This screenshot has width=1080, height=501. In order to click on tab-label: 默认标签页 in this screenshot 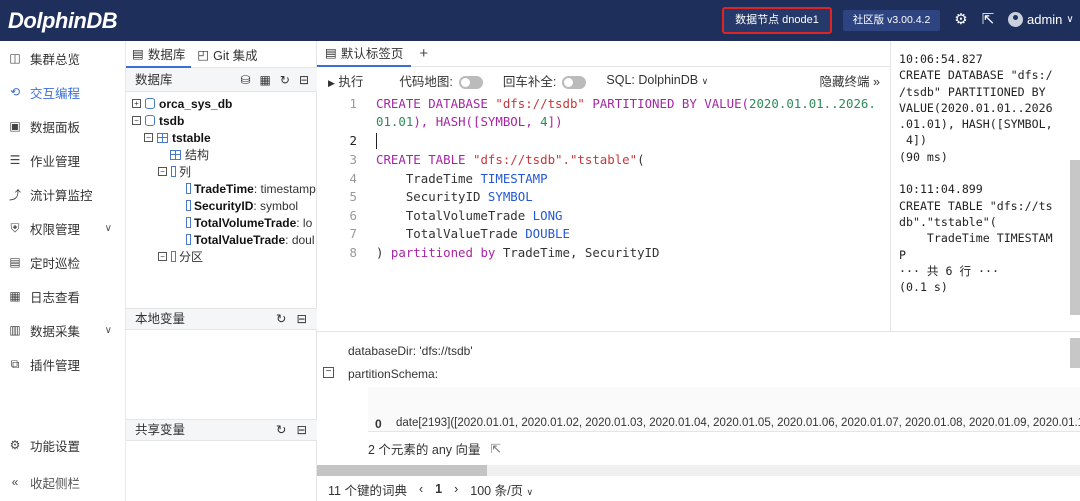, I will do `click(372, 54)`.